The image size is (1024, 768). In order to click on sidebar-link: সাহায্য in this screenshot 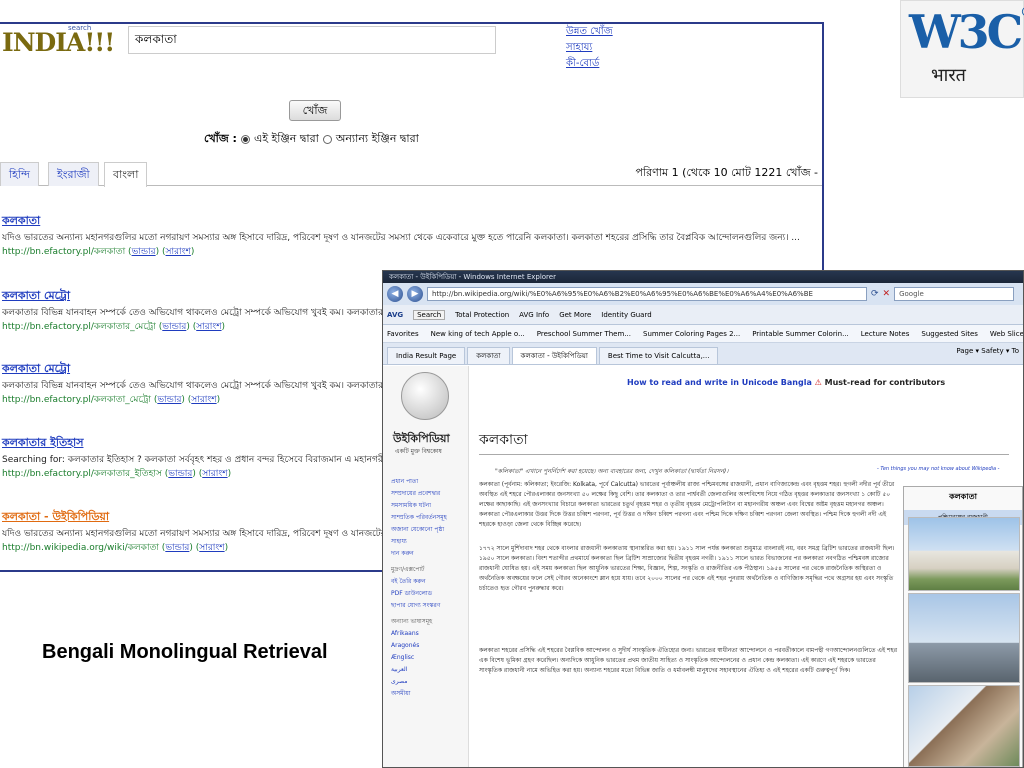, I will do `click(419, 542)`.